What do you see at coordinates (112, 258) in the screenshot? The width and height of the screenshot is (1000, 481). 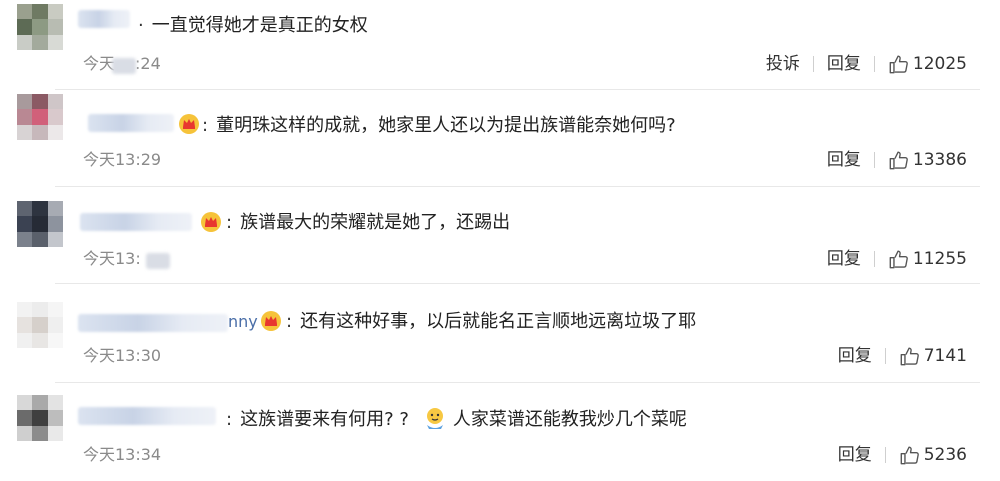 I see `comment-time: 今天13:` at bounding box center [112, 258].